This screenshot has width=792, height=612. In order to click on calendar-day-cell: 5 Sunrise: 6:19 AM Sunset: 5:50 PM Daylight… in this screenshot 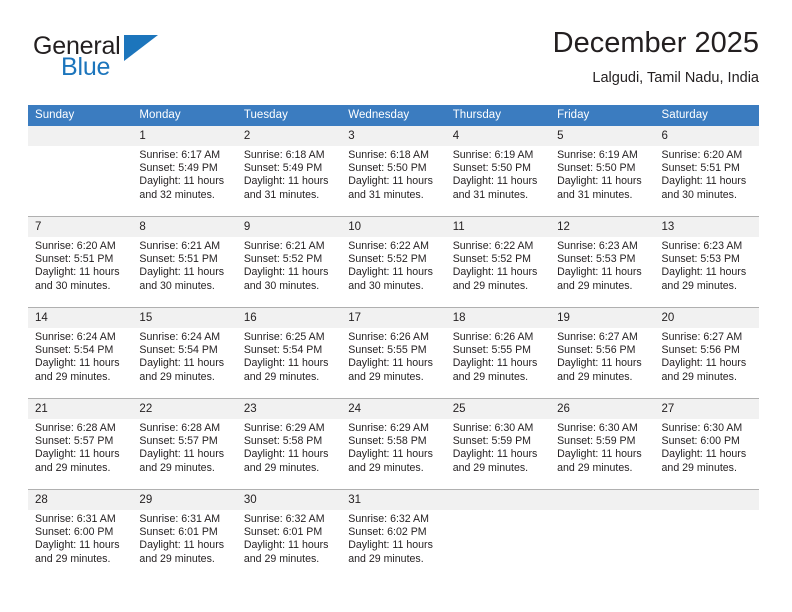, I will do `click(602, 171)`.